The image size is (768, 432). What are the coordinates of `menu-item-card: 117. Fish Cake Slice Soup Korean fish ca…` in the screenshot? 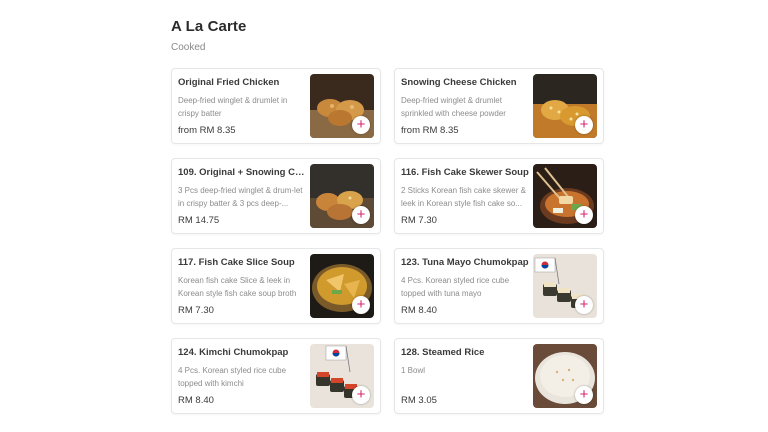 It's located at (276, 286).